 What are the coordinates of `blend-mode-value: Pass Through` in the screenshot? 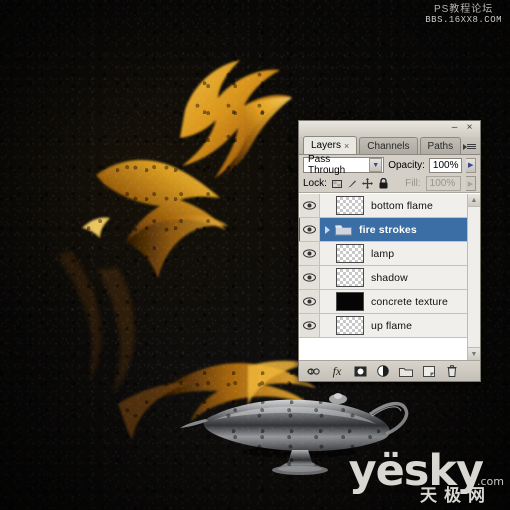 It's located at (327, 165).